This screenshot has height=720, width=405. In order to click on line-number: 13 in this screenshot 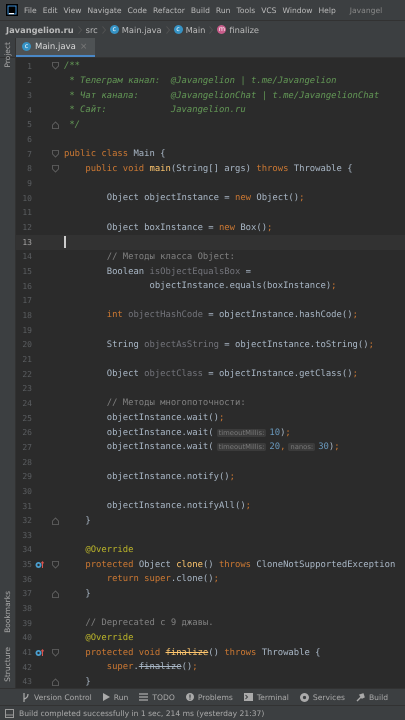, I will do `click(26, 242)`.